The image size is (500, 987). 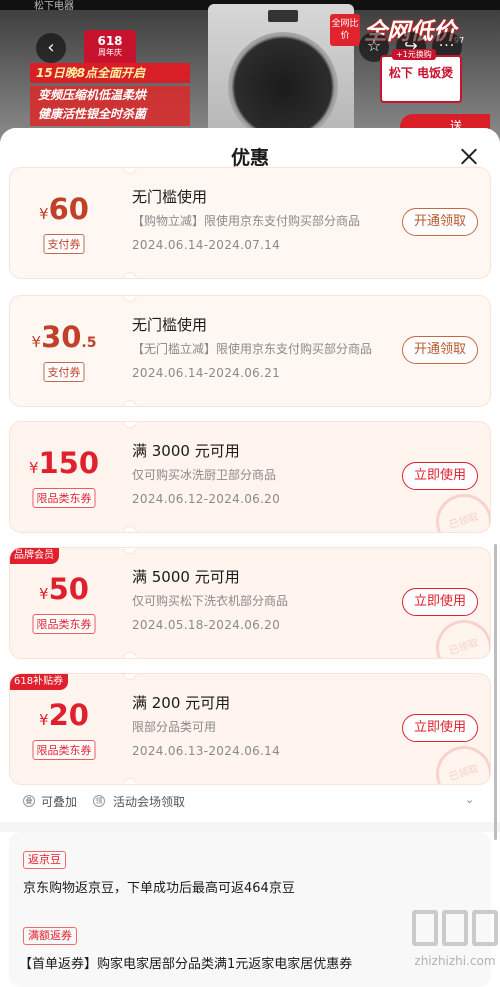 What do you see at coordinates (206, 245) in the screenshot?
I see `coupon-date: 2024.06.14-2024.07.14` at bounding box center [206, 245].